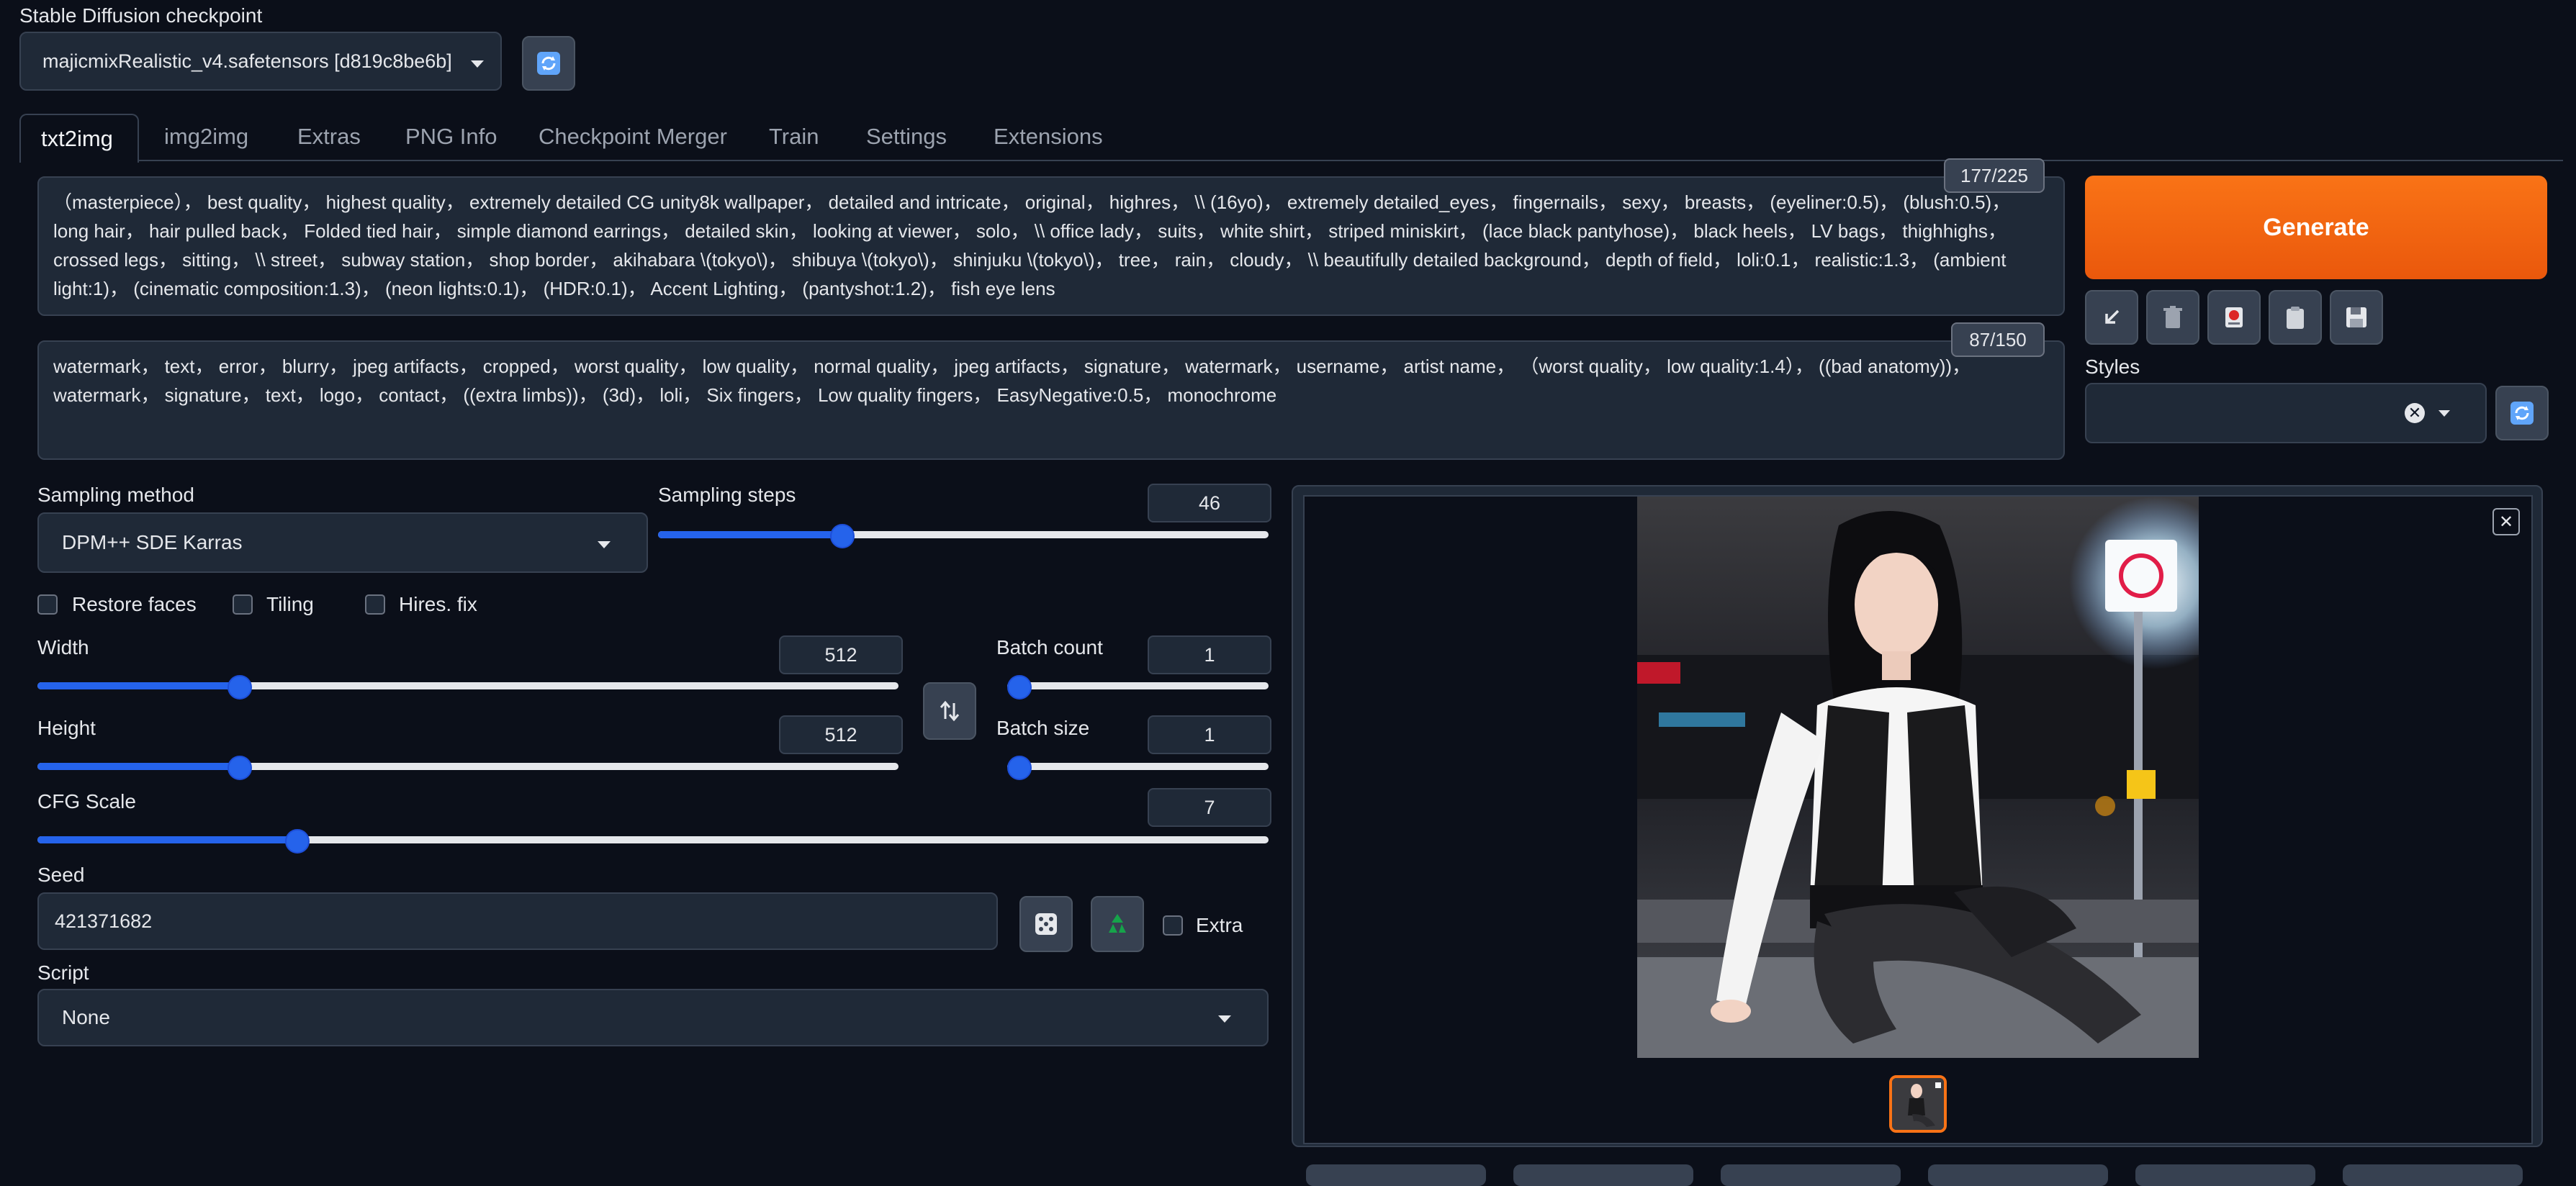 The height and width of the screenshot is (1186, 2576). Describe the element at coordinates (841, 654) in the screenshot. I see `width-input: 512` at that location.